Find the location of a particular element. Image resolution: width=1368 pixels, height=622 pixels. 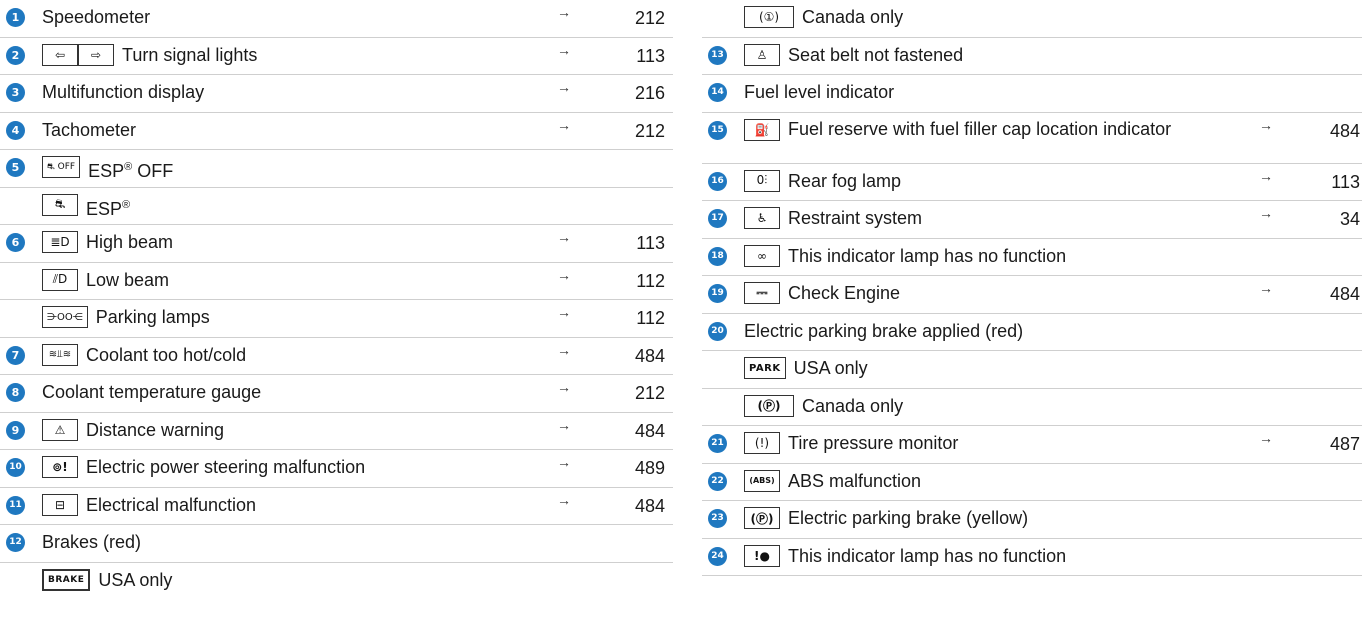

steering-icon: ⊚! is located at coordinates (60, 467).